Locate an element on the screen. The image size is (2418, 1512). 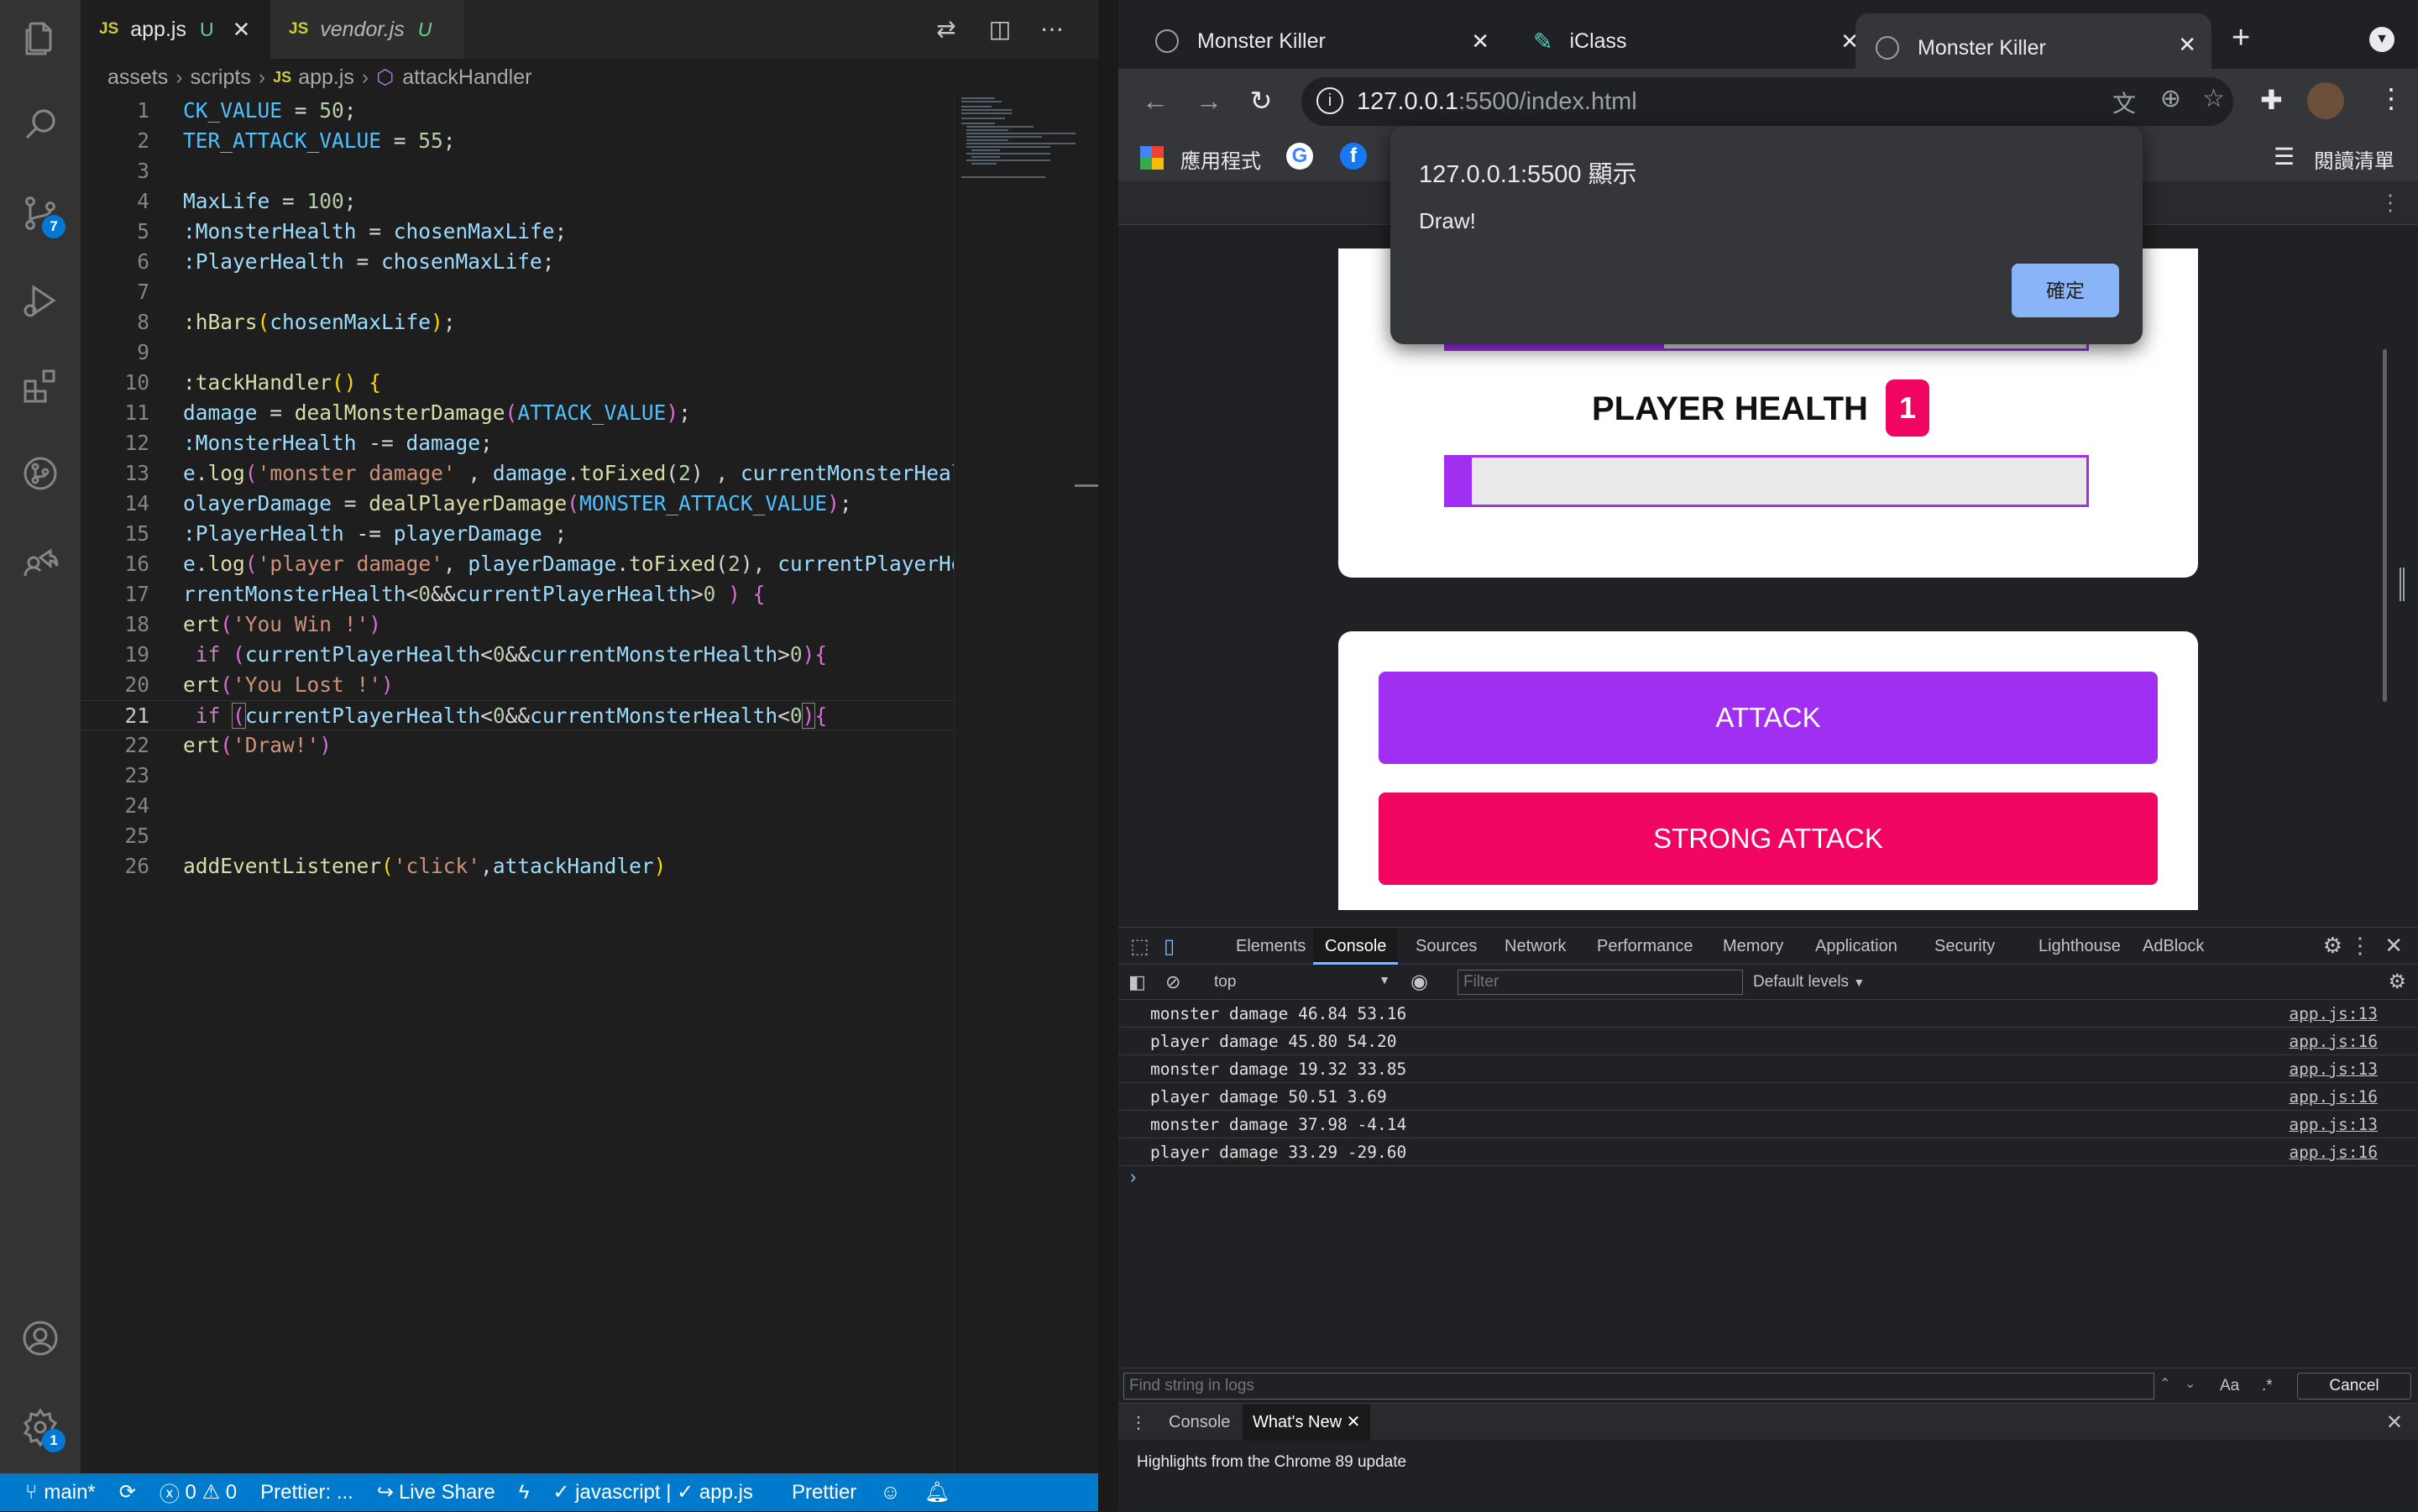
google-icon: G is located at coordinates (1299, 156).